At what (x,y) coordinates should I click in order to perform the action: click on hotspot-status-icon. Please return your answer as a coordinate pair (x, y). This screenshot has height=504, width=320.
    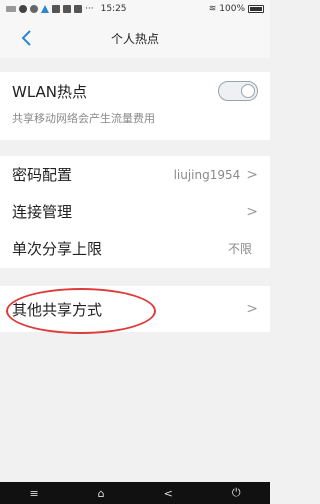
    Looking at the image, I should click on (67, 9).